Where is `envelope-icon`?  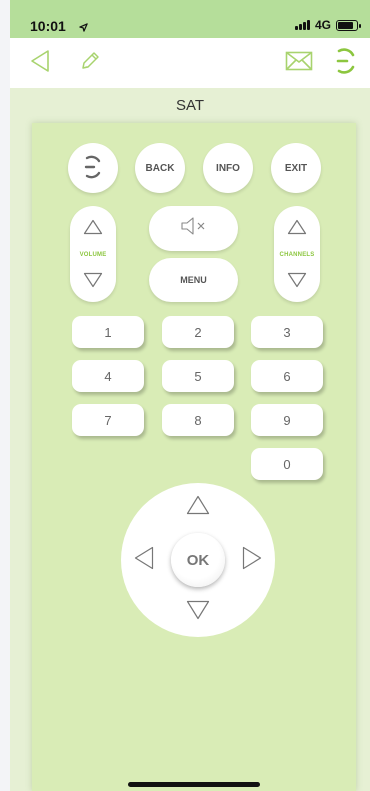 envelope-icon is located at coordinates (299, 63).